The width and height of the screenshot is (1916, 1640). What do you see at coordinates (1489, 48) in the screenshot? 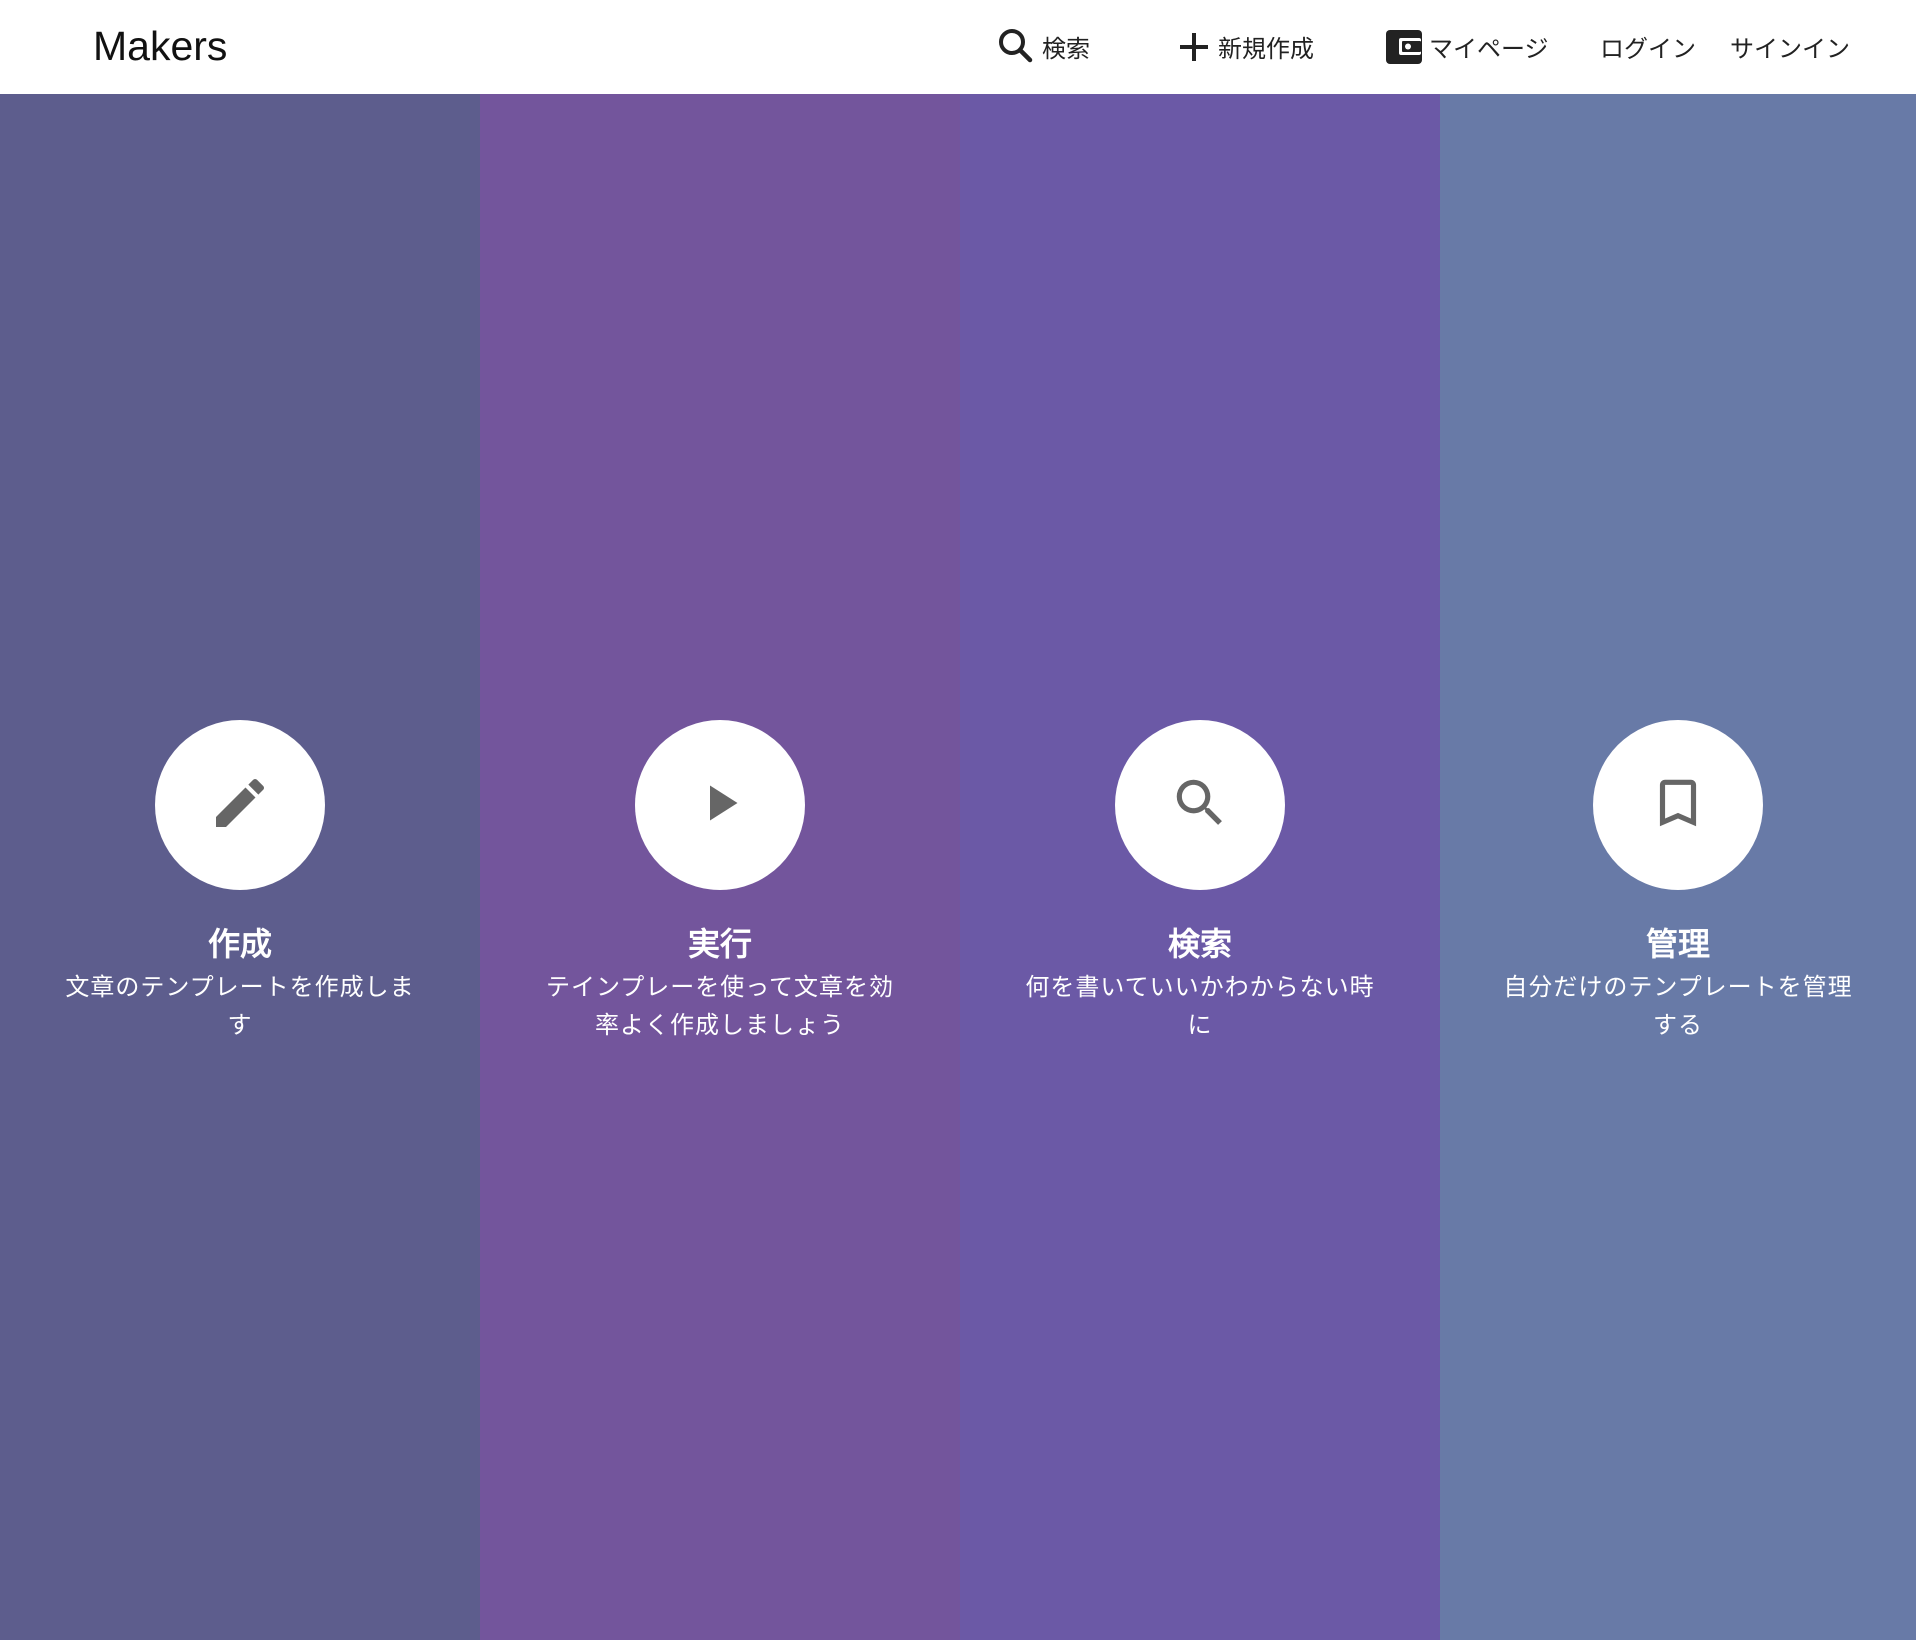
I see `nav-mypage-label: マイページ` at bounding box center [1489, 48].